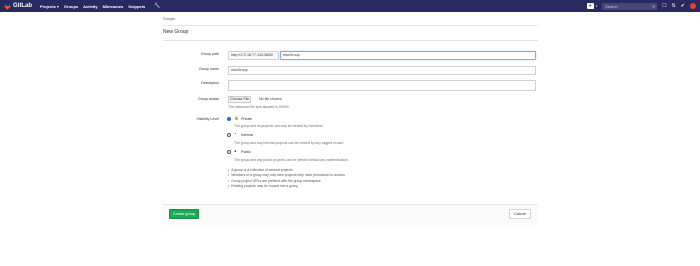 The width and height of the screenshot is (700, 266). I want to click on nav-projects: Projects ▾, so click(49, 6).